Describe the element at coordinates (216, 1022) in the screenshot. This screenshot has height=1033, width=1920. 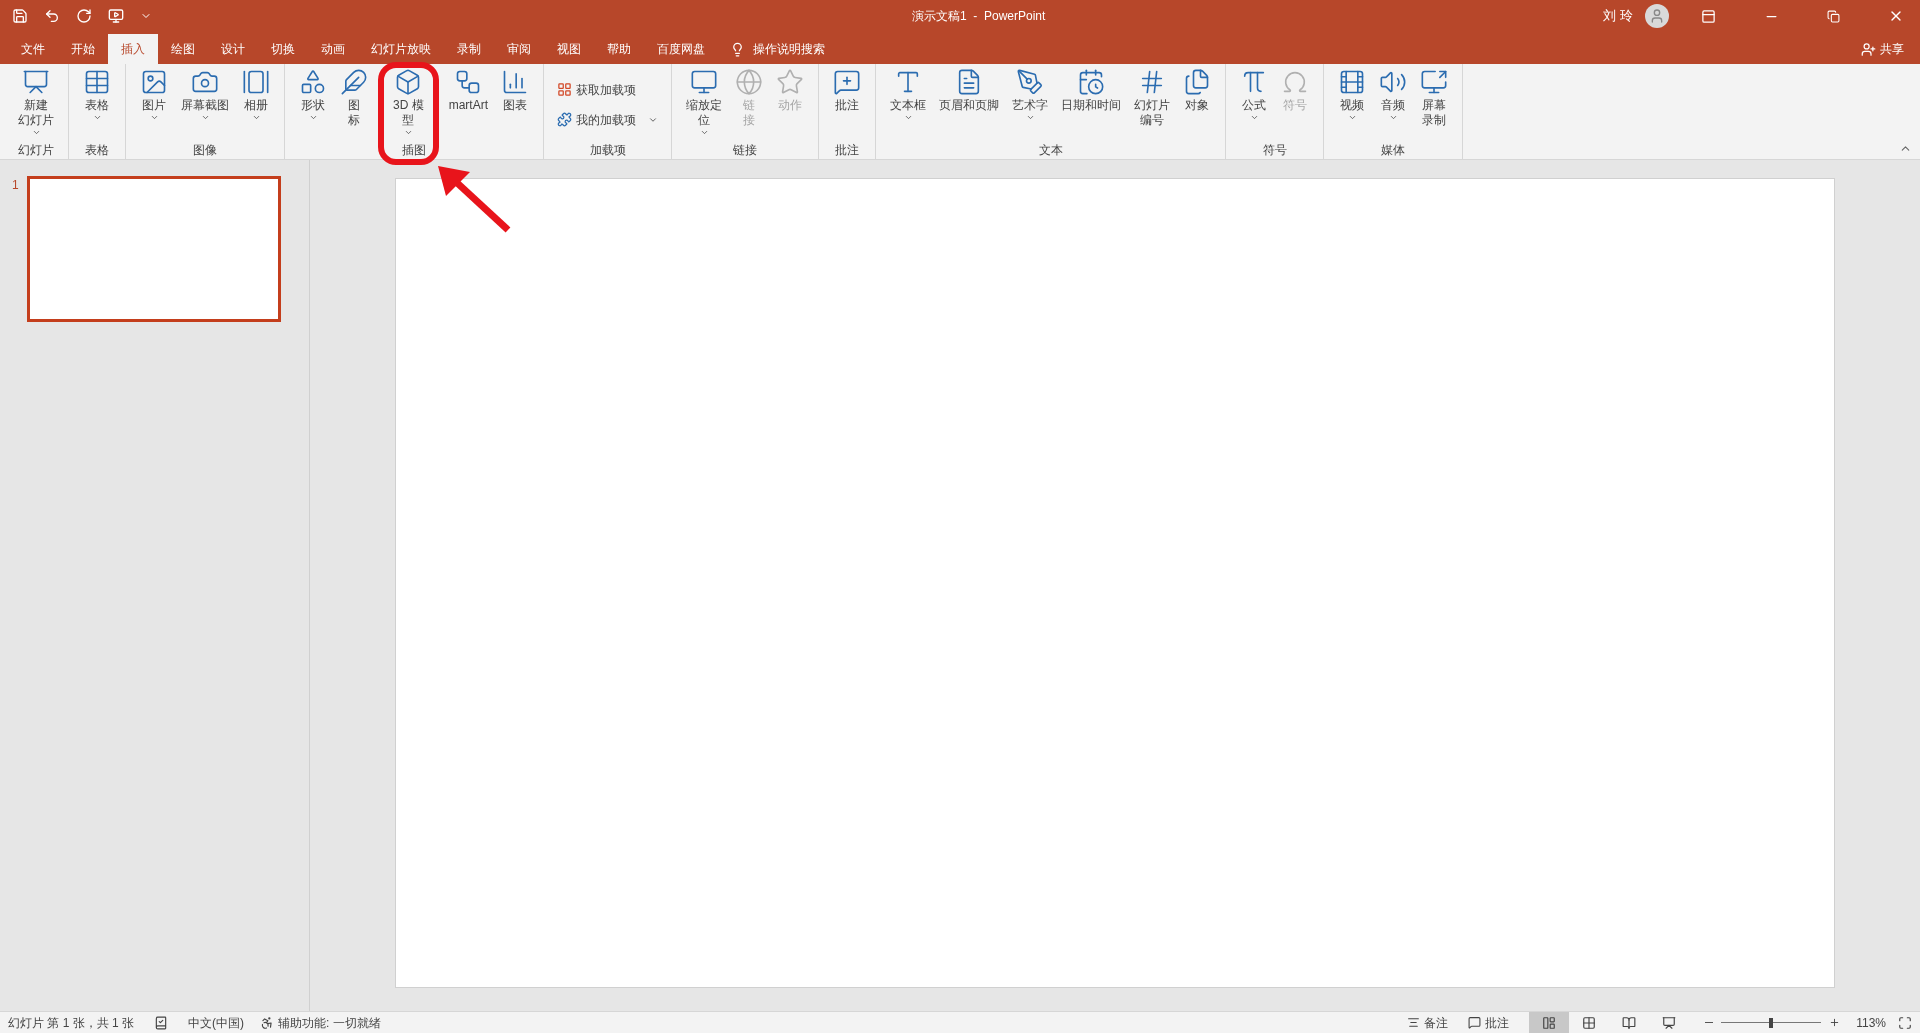
I see `language: 中文(中国)` at that location.